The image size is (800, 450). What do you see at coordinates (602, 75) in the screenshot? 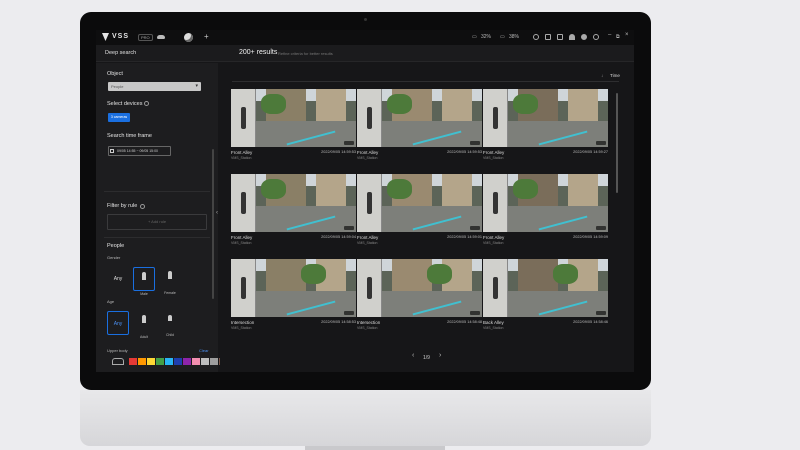
I see `sort-arrow-icon: ↓` at bounding box center [602, 75].